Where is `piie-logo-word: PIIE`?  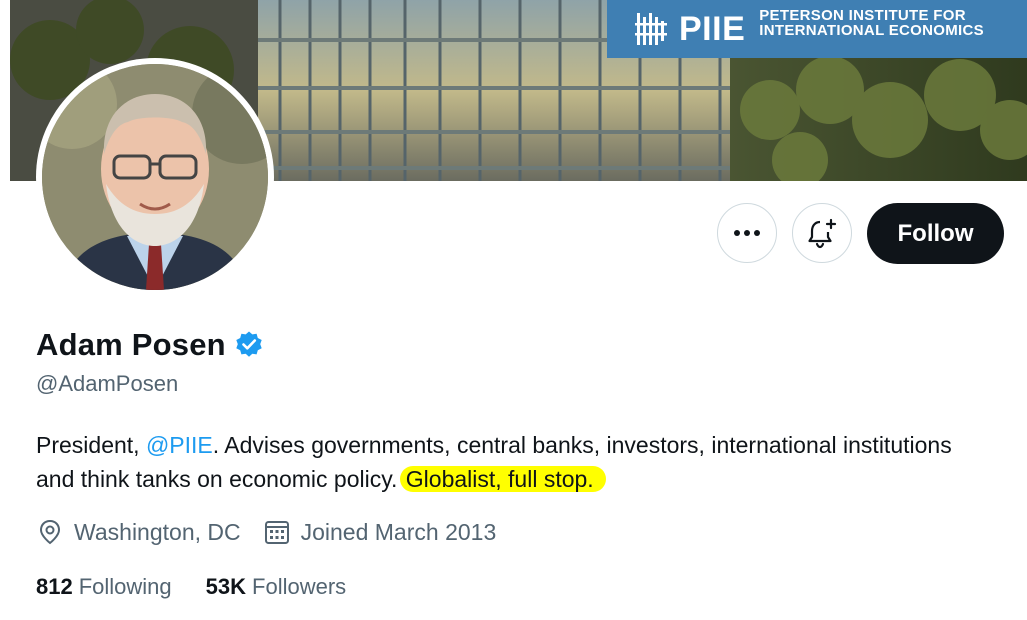
piie-logo-word: PIIE is located at coordinates (712, 29).